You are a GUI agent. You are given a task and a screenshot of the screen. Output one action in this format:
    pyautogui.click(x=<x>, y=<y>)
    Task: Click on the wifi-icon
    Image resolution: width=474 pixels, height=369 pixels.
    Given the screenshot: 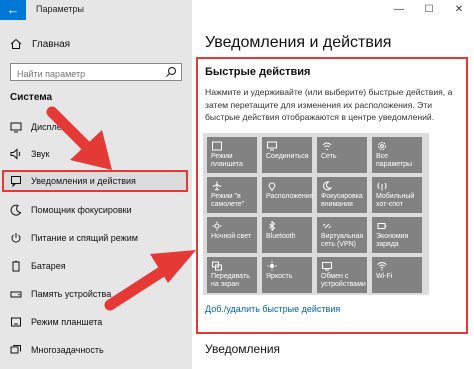 What is the action you would take?
    pyautogui.click(x=382, y=266)
    